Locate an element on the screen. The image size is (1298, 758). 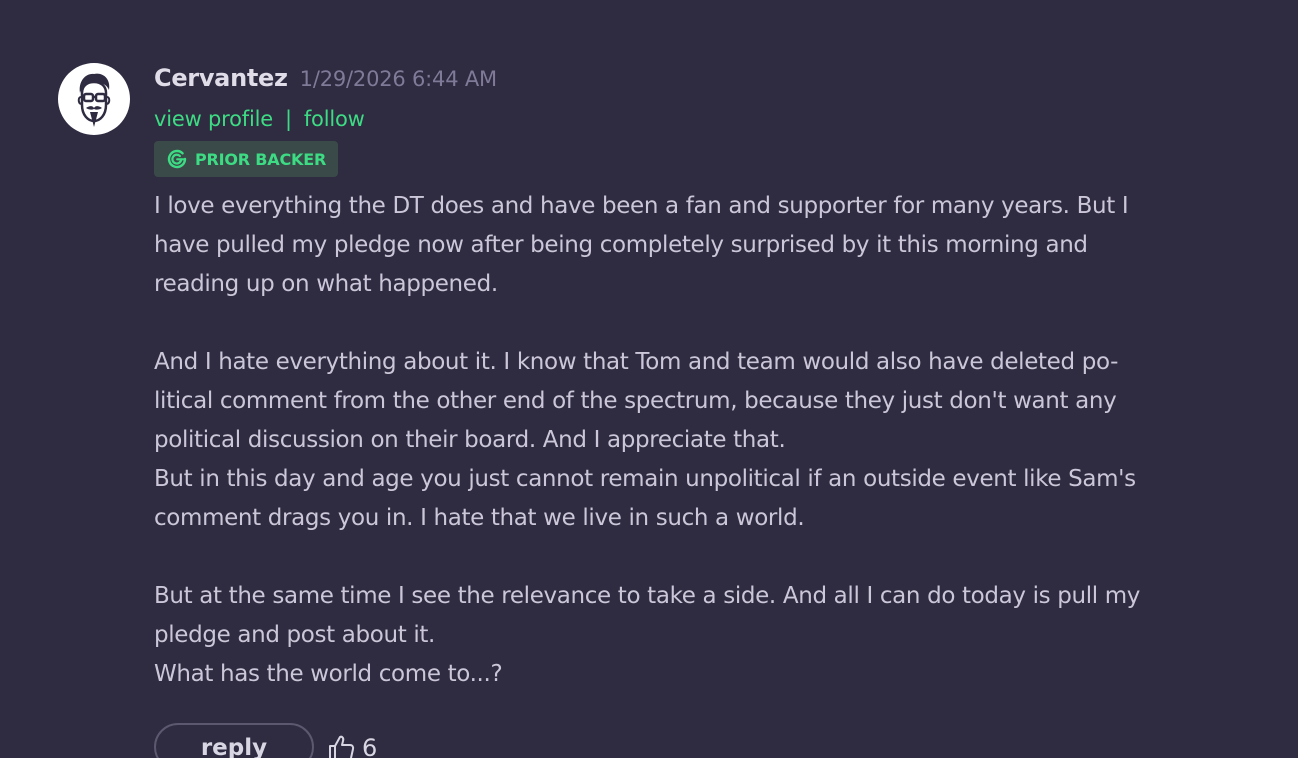
comment-actions: reply 6 is located at coordinates (265, 740).